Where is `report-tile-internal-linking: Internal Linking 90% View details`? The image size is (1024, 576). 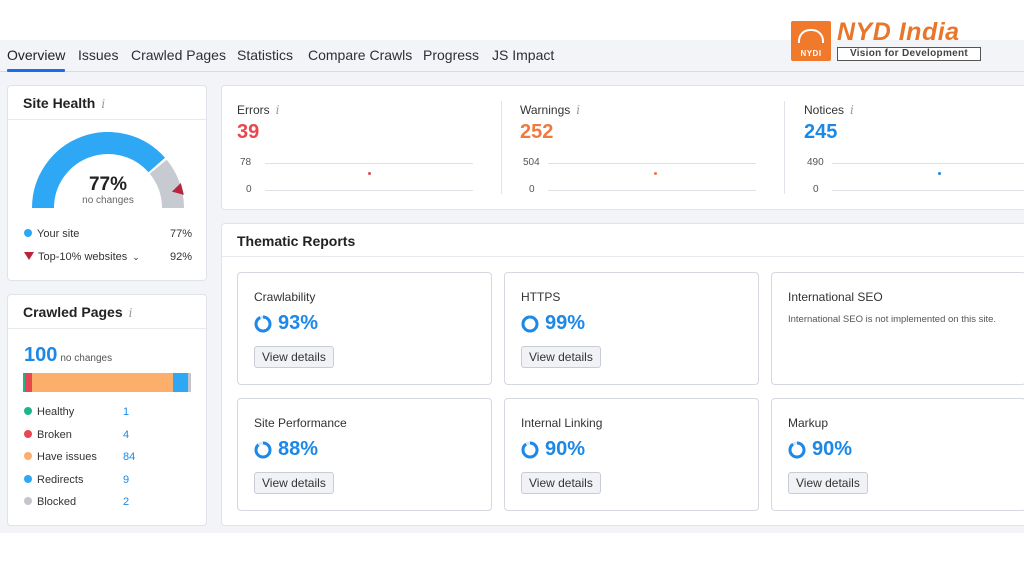 report-tile-internal-linking: Internal Linking 90% View details is located at coordinates (631, 454).